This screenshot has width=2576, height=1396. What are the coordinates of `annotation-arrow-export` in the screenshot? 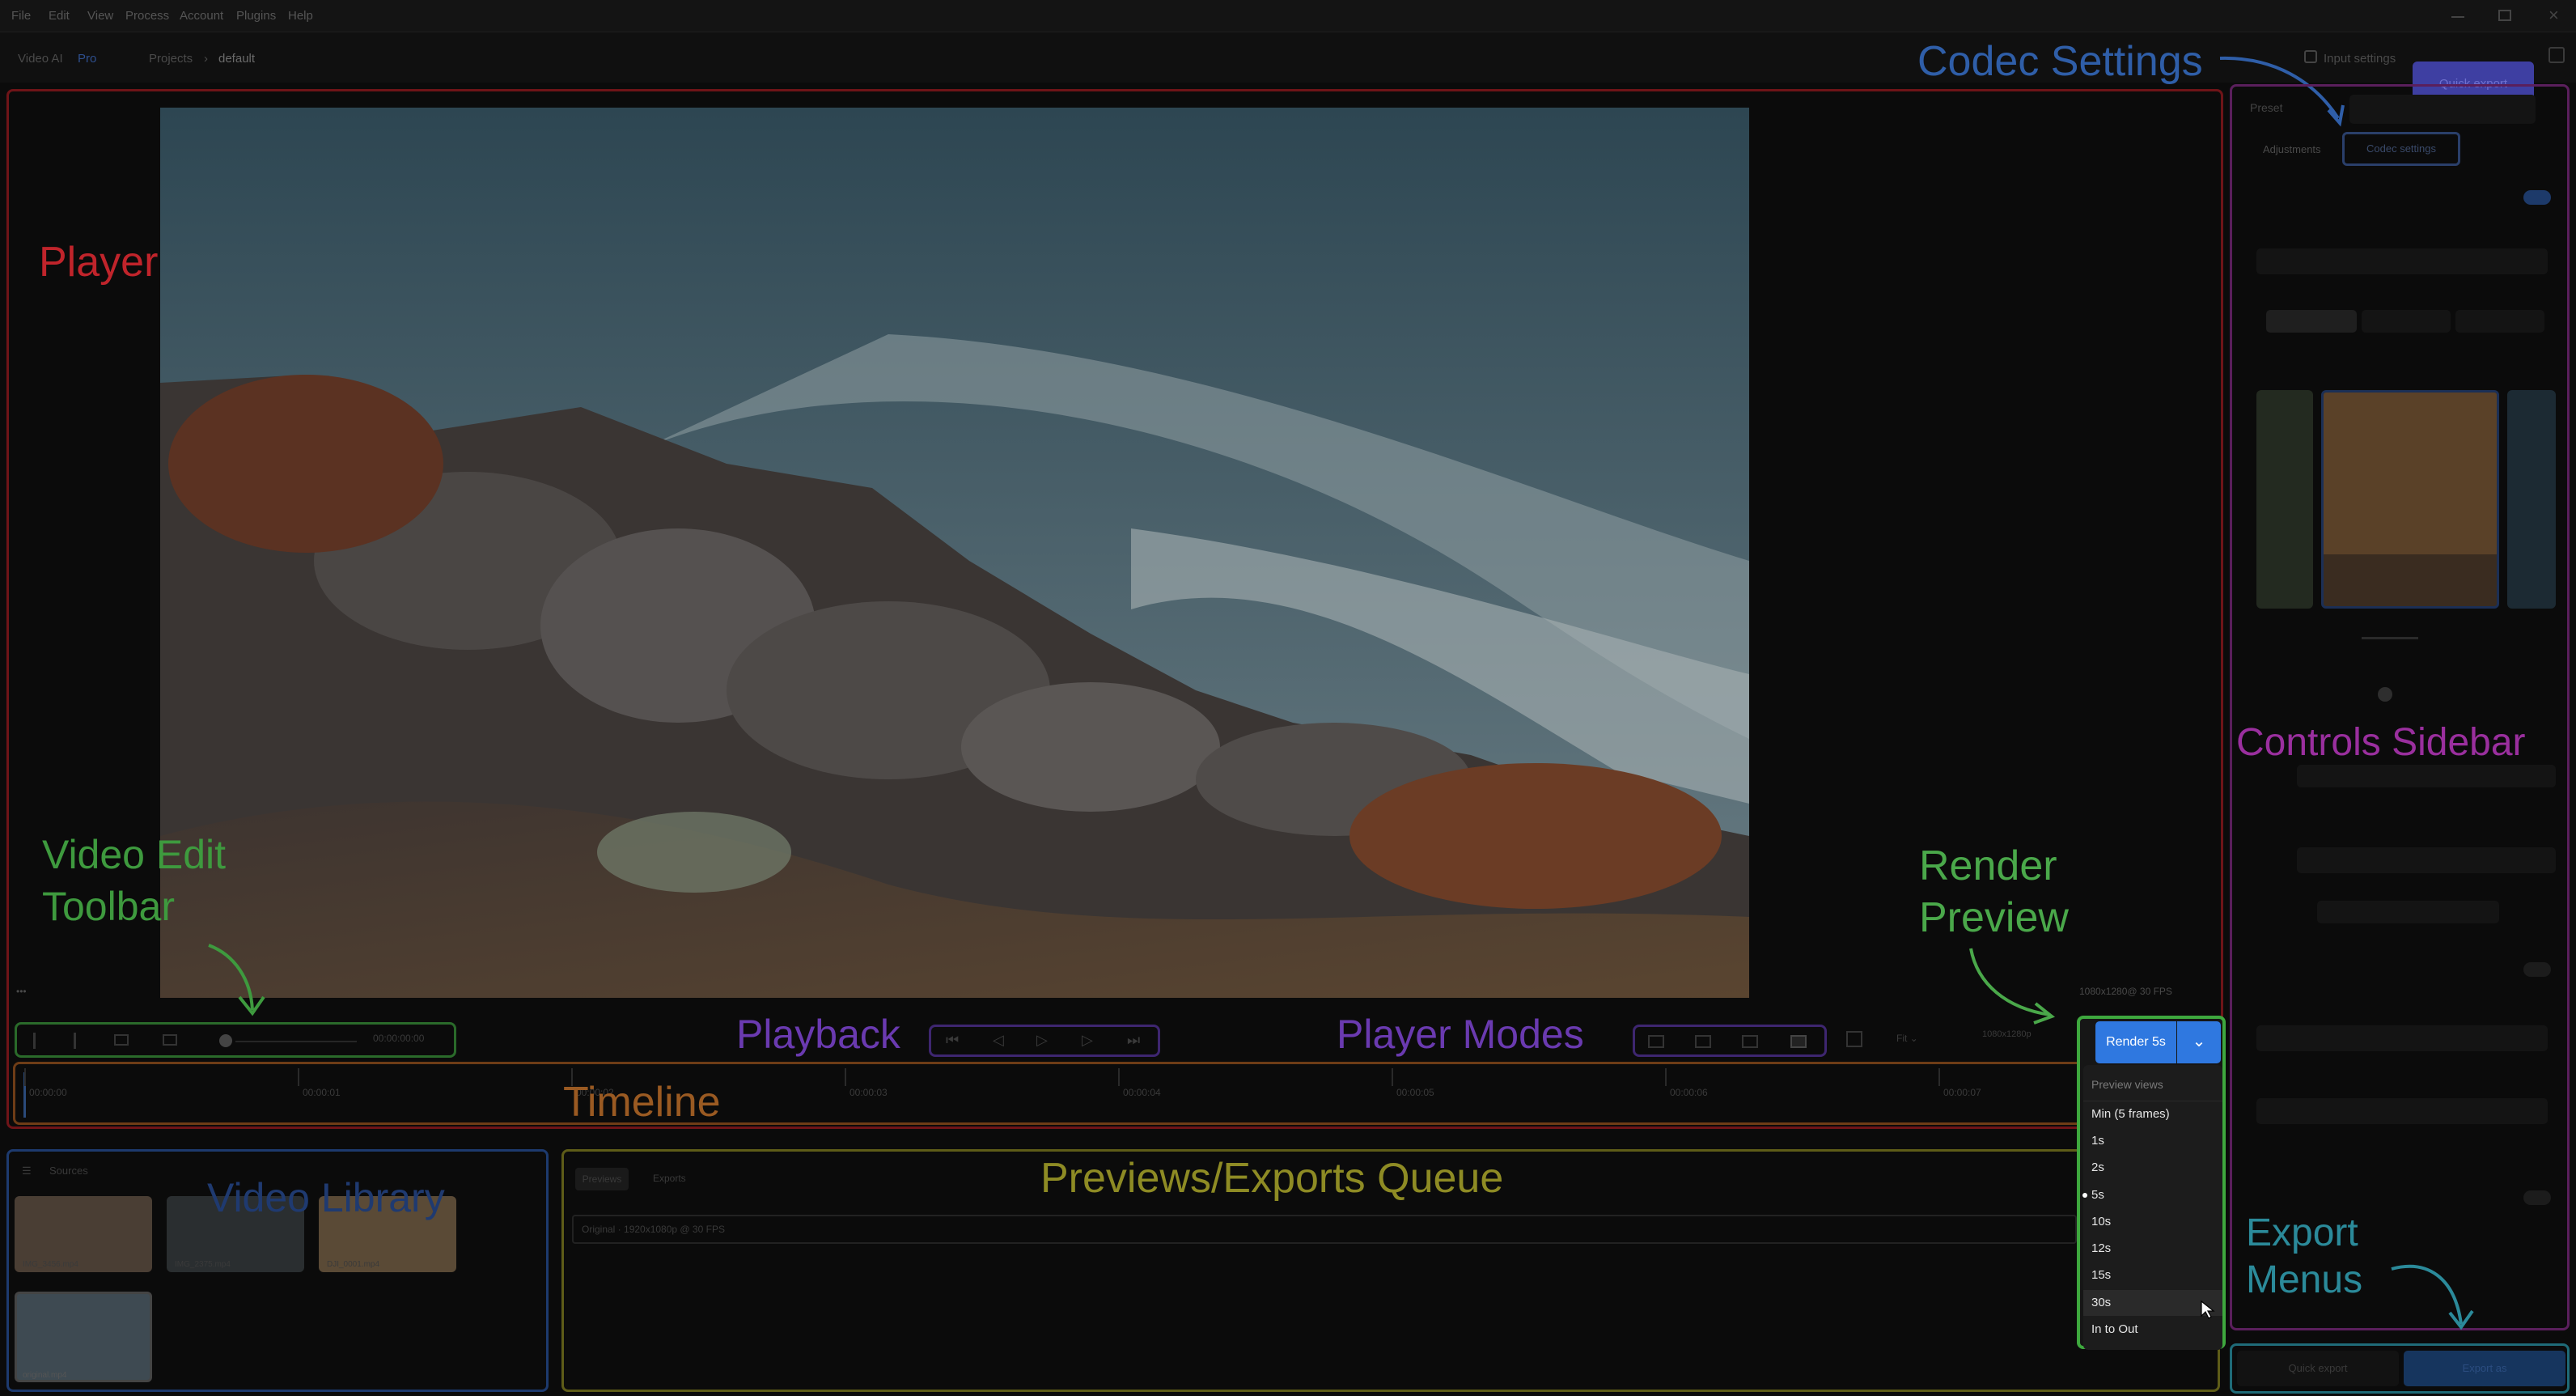 It's located at (2432, 1297).